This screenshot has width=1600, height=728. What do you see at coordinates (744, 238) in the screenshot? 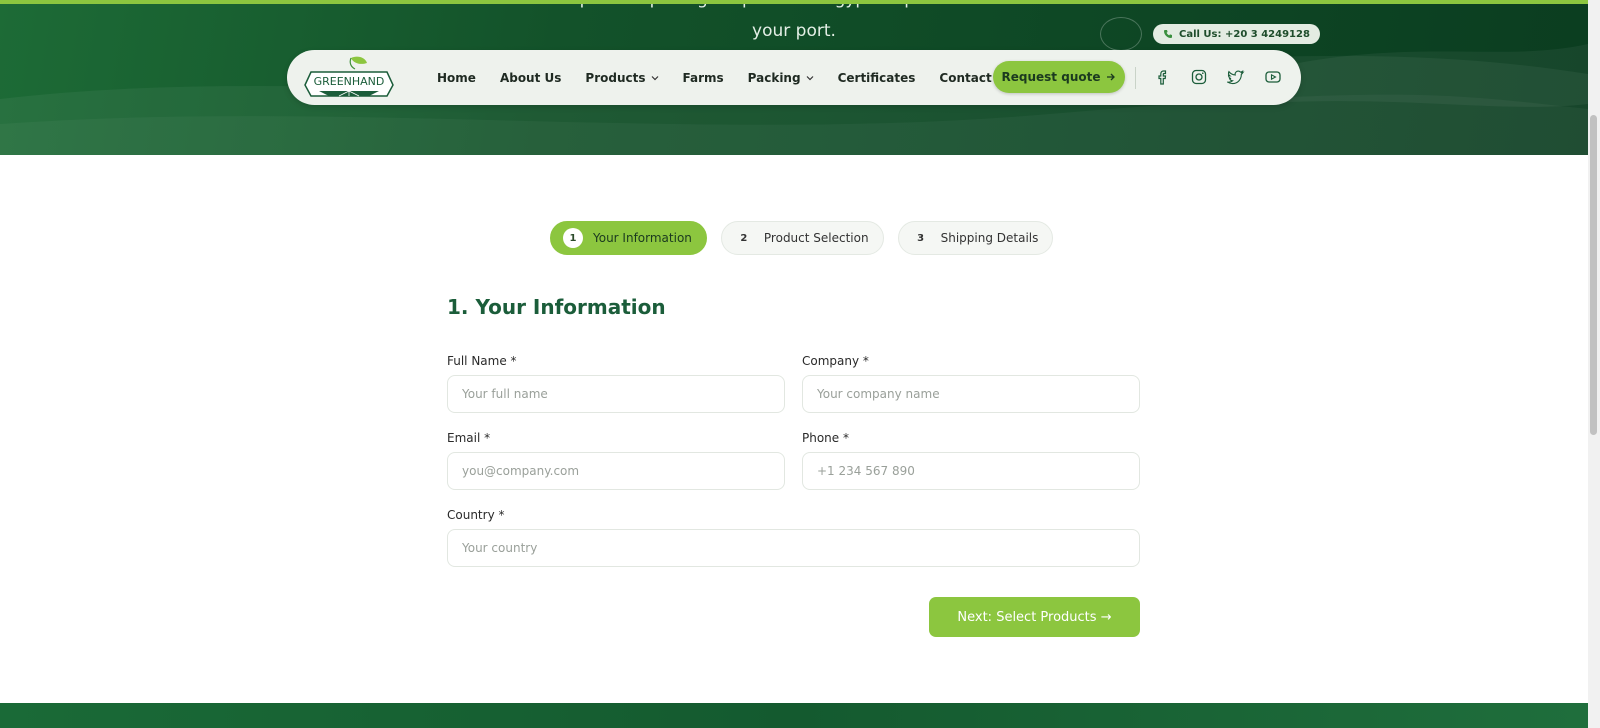
I see `step-number: 2` at bounding box center [744, 238].